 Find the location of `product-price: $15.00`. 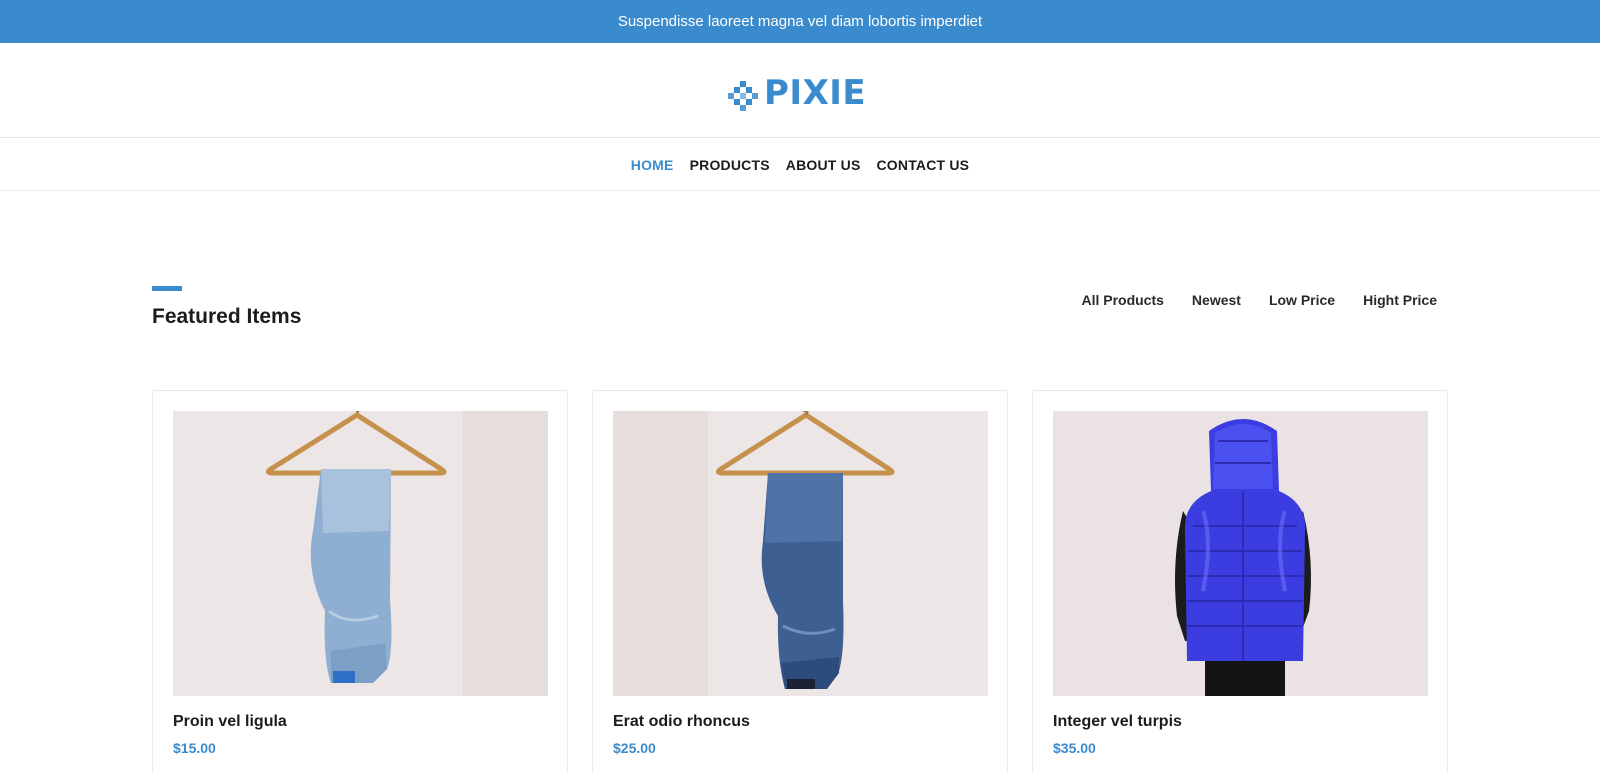

product-price: $15.00 is located at coordinates (194, 748).